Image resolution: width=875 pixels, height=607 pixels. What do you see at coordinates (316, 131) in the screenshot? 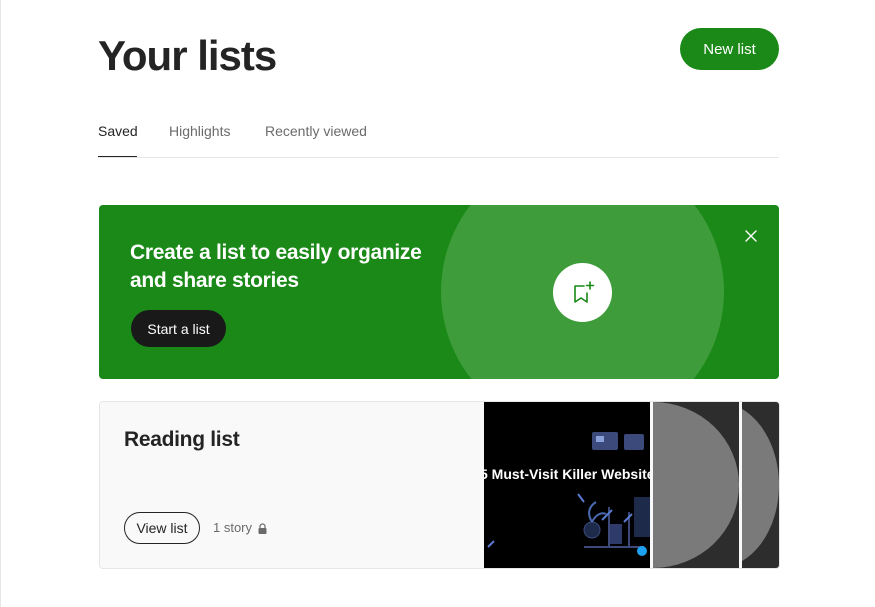
I see `tab-recently-viewed: Recently viewed` at bounding box center [316, 131].